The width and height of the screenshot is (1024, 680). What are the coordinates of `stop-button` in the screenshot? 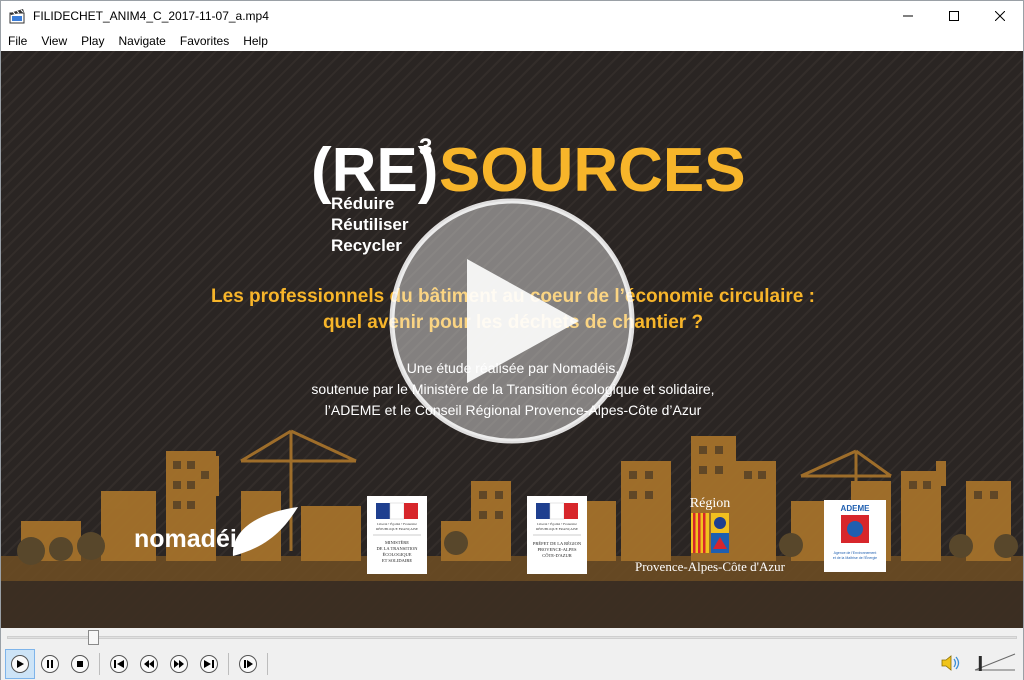 It's located at (80, 664).